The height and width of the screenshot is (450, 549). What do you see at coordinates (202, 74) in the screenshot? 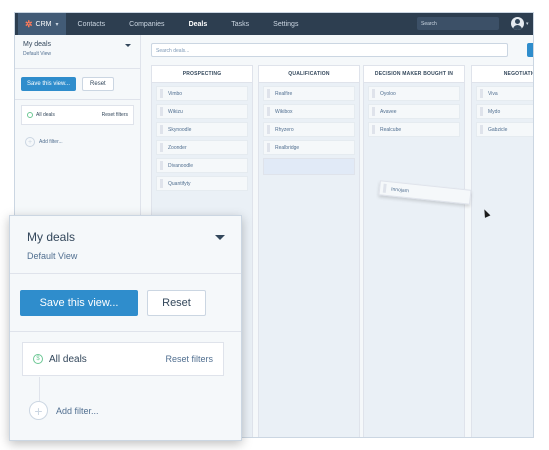
I see `column-header: PROSPECTING` at bounding box center [202, 74].